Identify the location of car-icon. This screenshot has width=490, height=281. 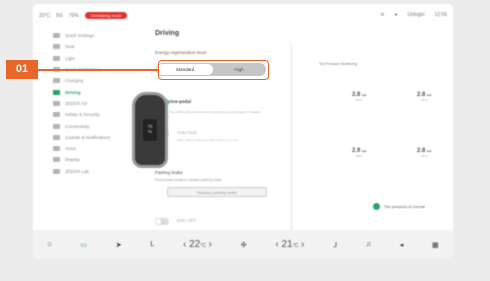
(56, 92).